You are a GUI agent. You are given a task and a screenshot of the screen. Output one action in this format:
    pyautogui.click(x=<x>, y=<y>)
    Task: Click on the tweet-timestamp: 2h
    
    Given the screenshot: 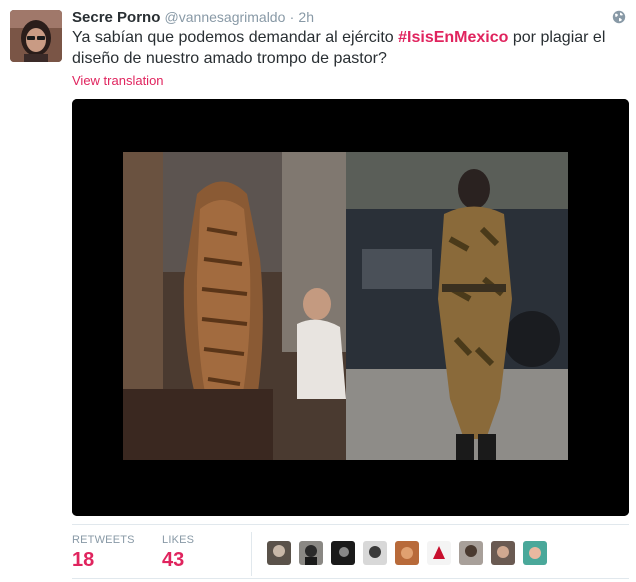 What is the action you would take?
    pyautogui.click(x=306, y=17)
    